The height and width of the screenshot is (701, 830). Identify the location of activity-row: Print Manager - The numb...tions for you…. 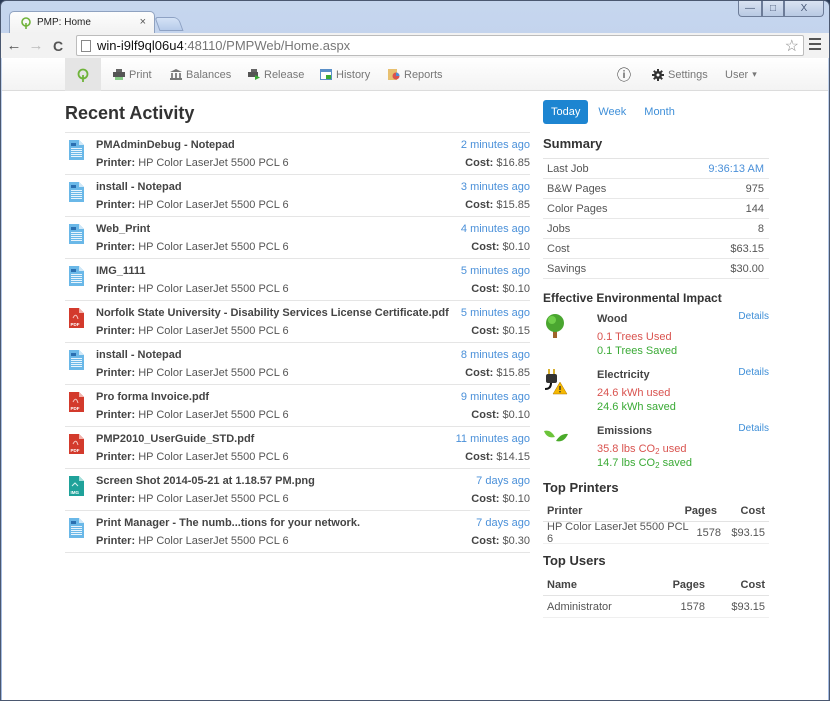
(297, 532).